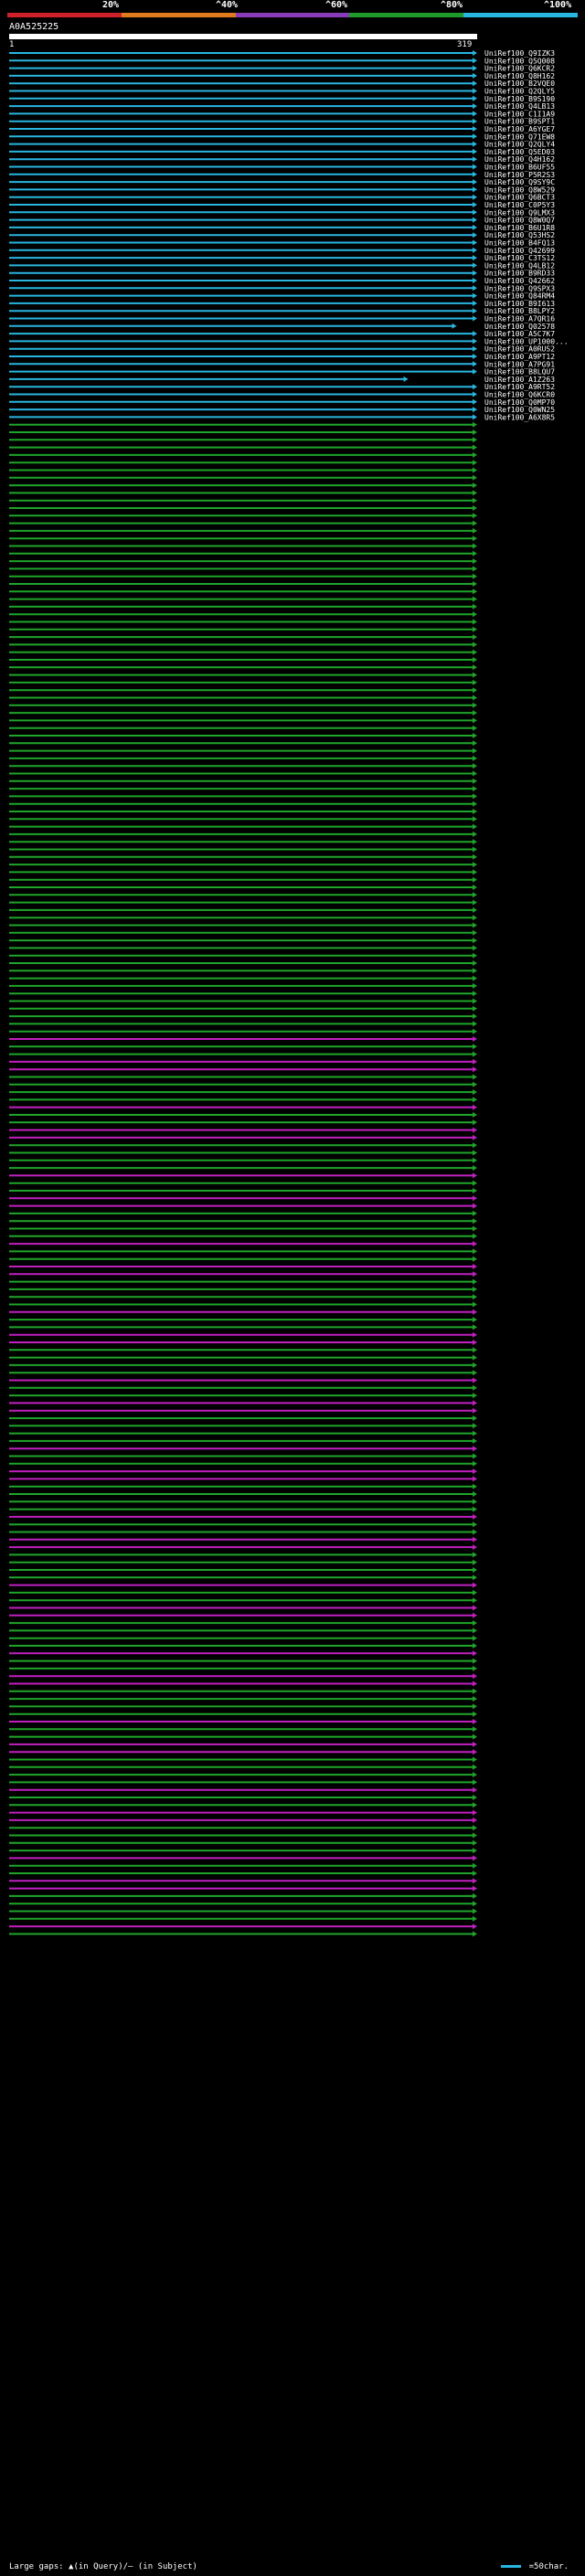 The height and width of the screenshot is (2576, 585). What do you see at coordinates (548, 2566) in the screenshot?
I see `scale-label: =50char.` at bounding box center [548, 2566].